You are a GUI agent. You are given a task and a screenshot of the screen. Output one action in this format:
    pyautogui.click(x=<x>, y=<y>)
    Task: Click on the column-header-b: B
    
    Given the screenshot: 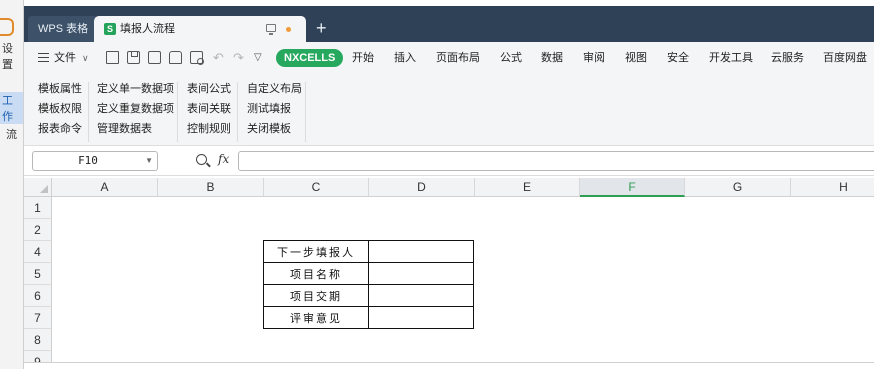 What is the action you would take?
    pyautogui.click(x=211, y=187)
    